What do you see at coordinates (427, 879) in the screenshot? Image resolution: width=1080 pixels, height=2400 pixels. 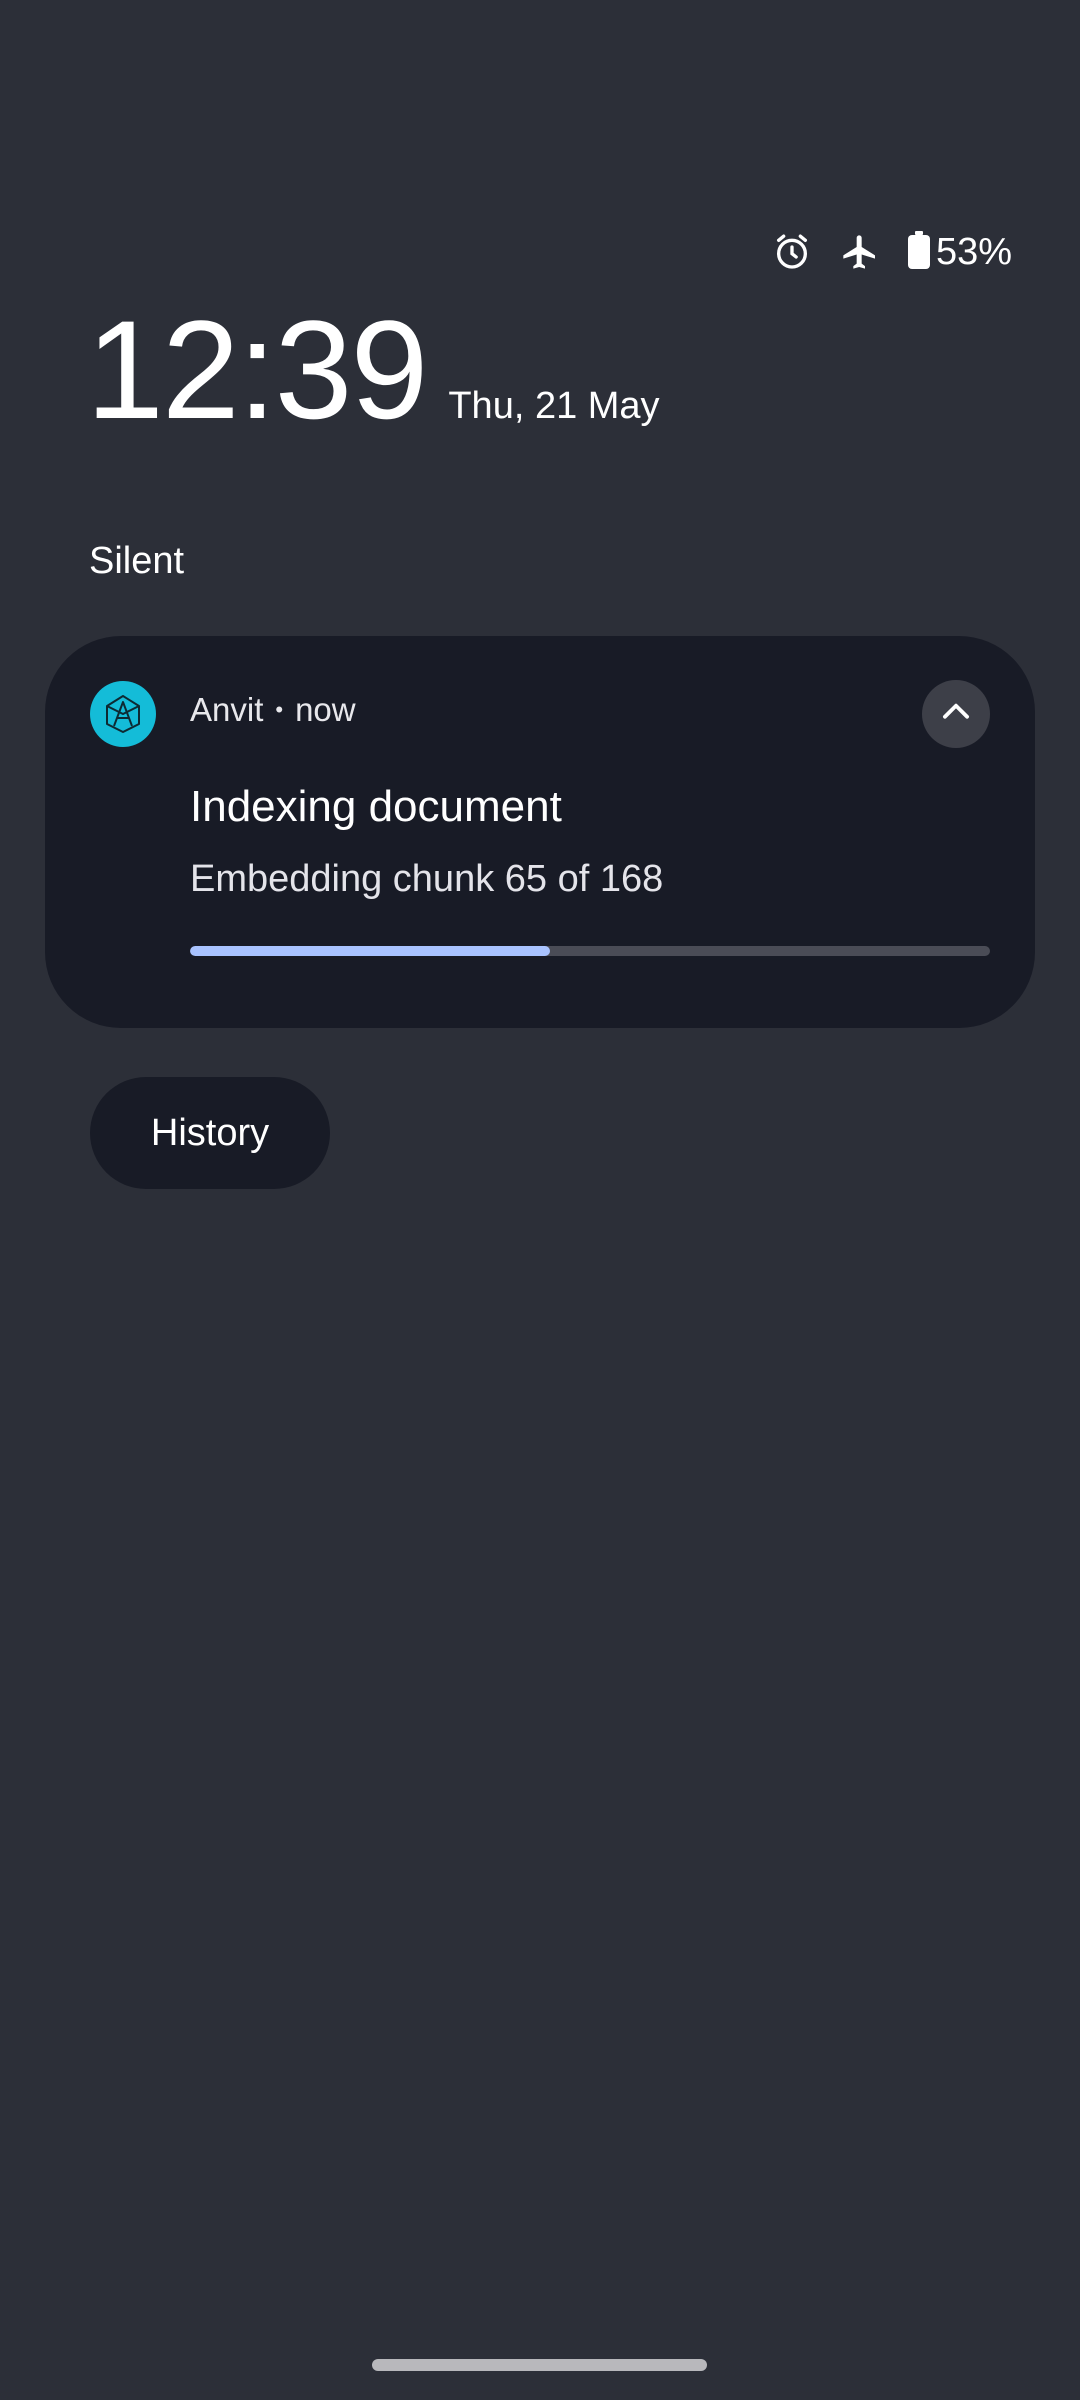 I see `notification-text: Embedding chunk 65 of 168` at bounding box center [427, 879].